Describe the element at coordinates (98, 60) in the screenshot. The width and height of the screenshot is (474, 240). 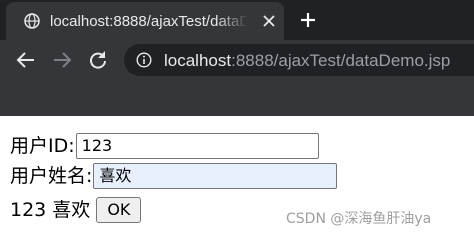
I see `reload-icon` at that location.